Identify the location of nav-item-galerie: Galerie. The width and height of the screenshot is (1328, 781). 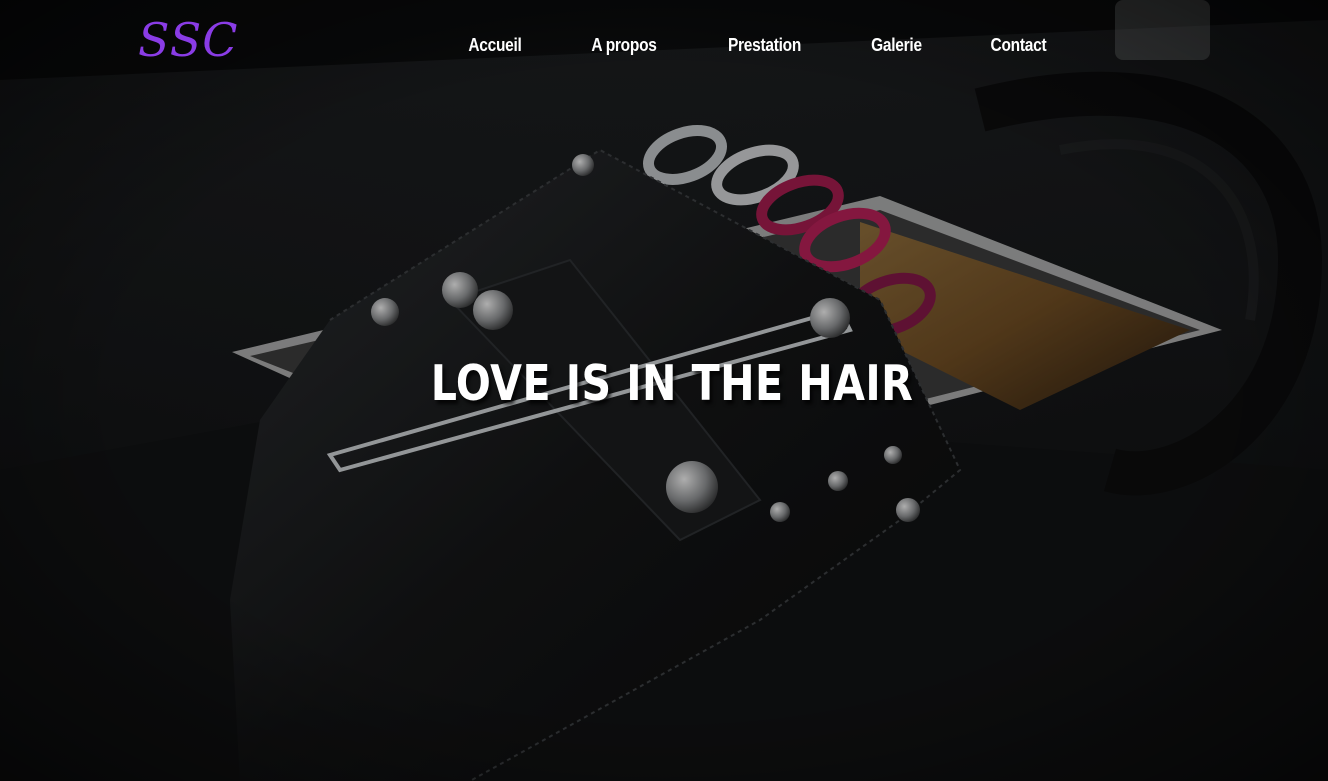
(896, 45).